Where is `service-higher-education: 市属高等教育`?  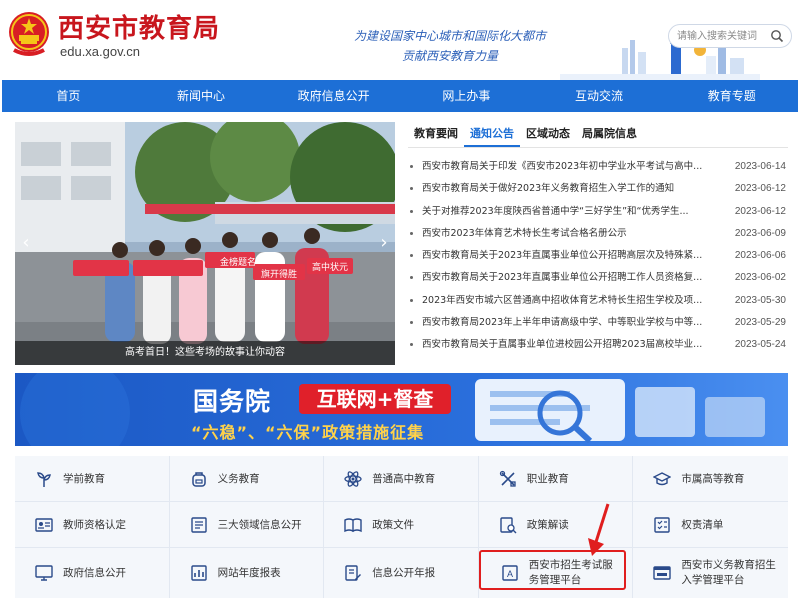
service-higher-education: 市属高等教育 is located at coordinates (710, 479).